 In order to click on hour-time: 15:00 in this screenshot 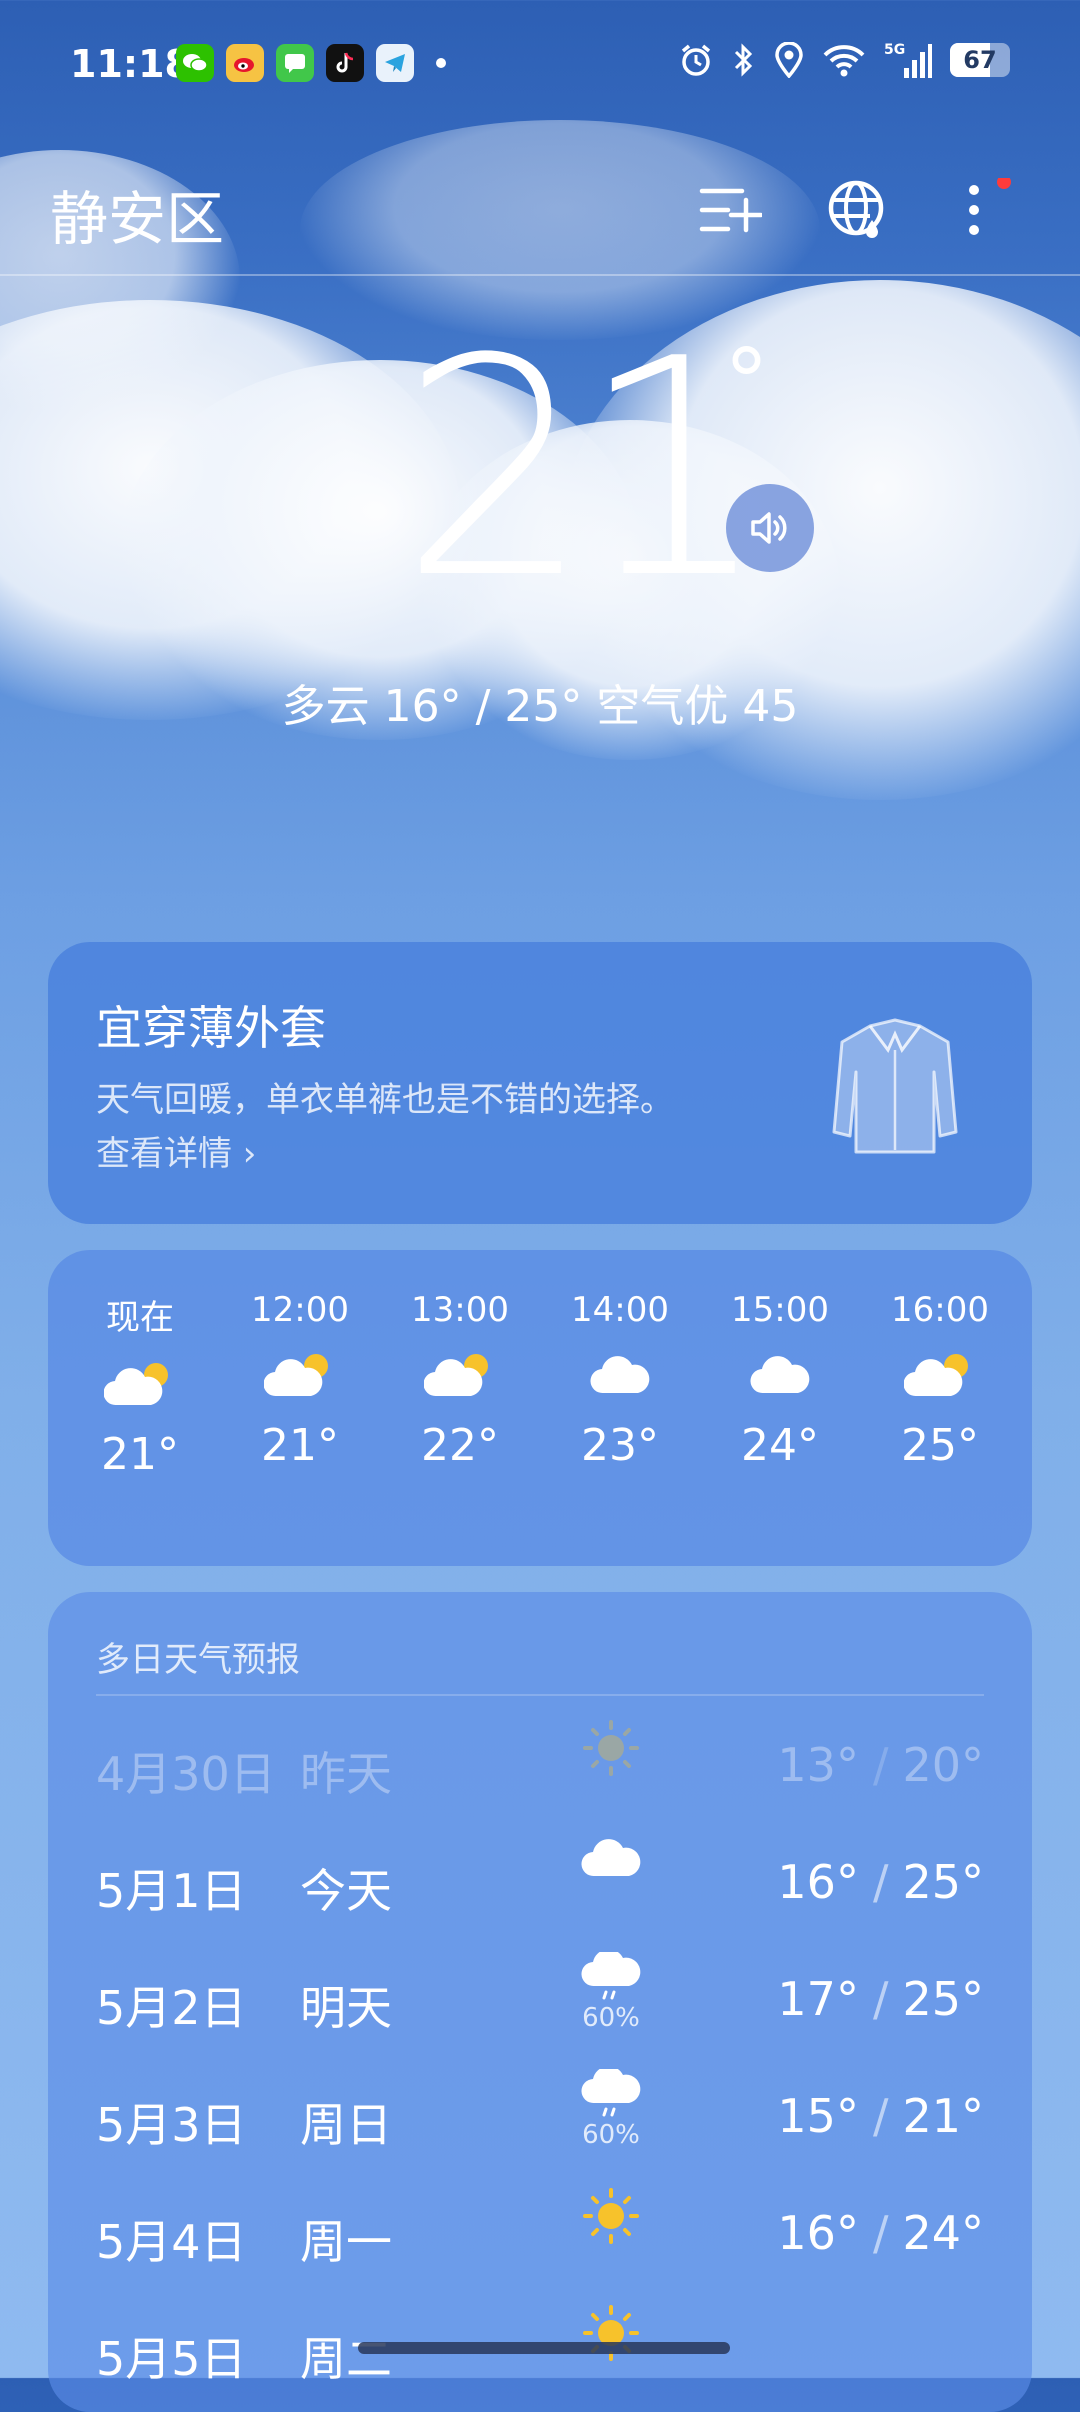, I will do `click(780, 1310)`.